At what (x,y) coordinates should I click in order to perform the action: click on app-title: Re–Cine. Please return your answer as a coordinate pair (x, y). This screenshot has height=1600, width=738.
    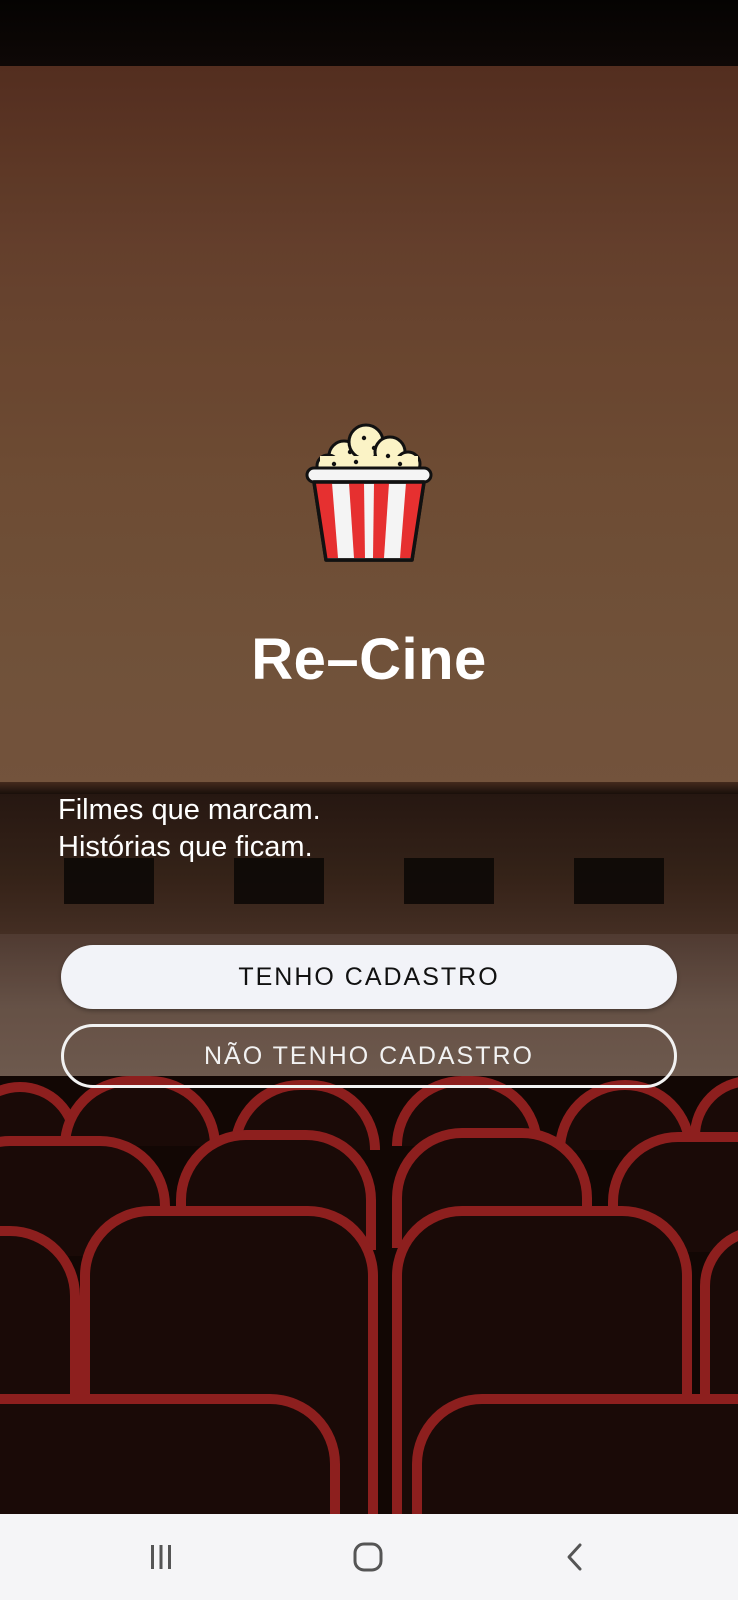
    Looking at the image, I should click on (369, 659).